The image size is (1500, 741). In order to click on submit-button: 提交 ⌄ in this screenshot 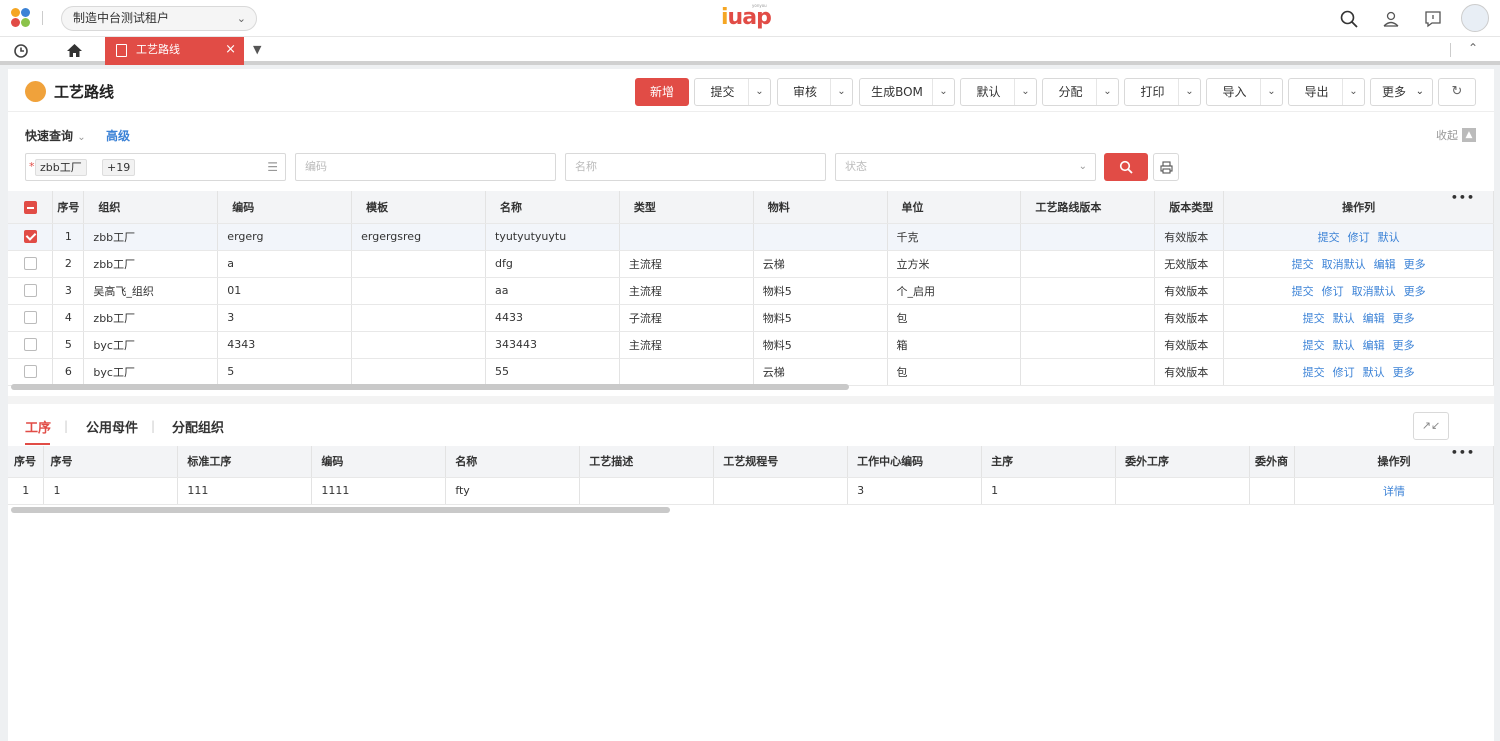, I will do `click(732, 92)`.